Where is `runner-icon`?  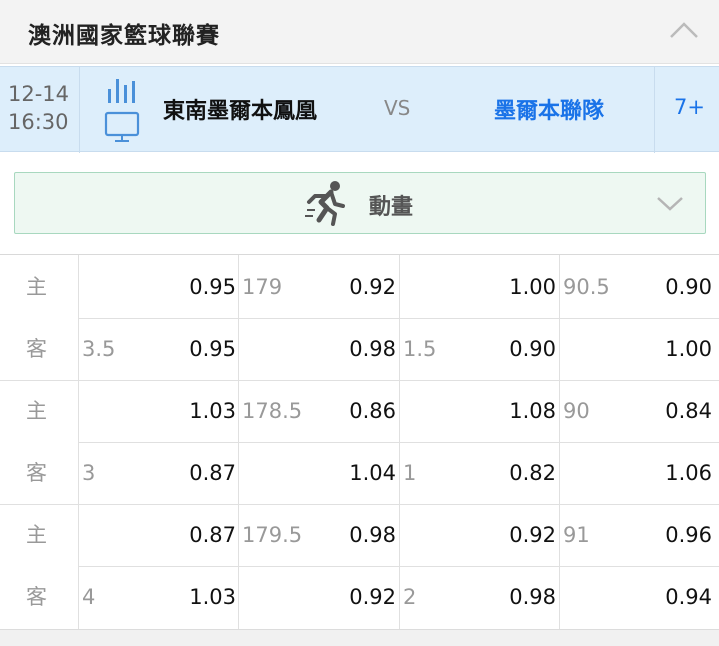 runner-icon is located at coordinates (325, 203).